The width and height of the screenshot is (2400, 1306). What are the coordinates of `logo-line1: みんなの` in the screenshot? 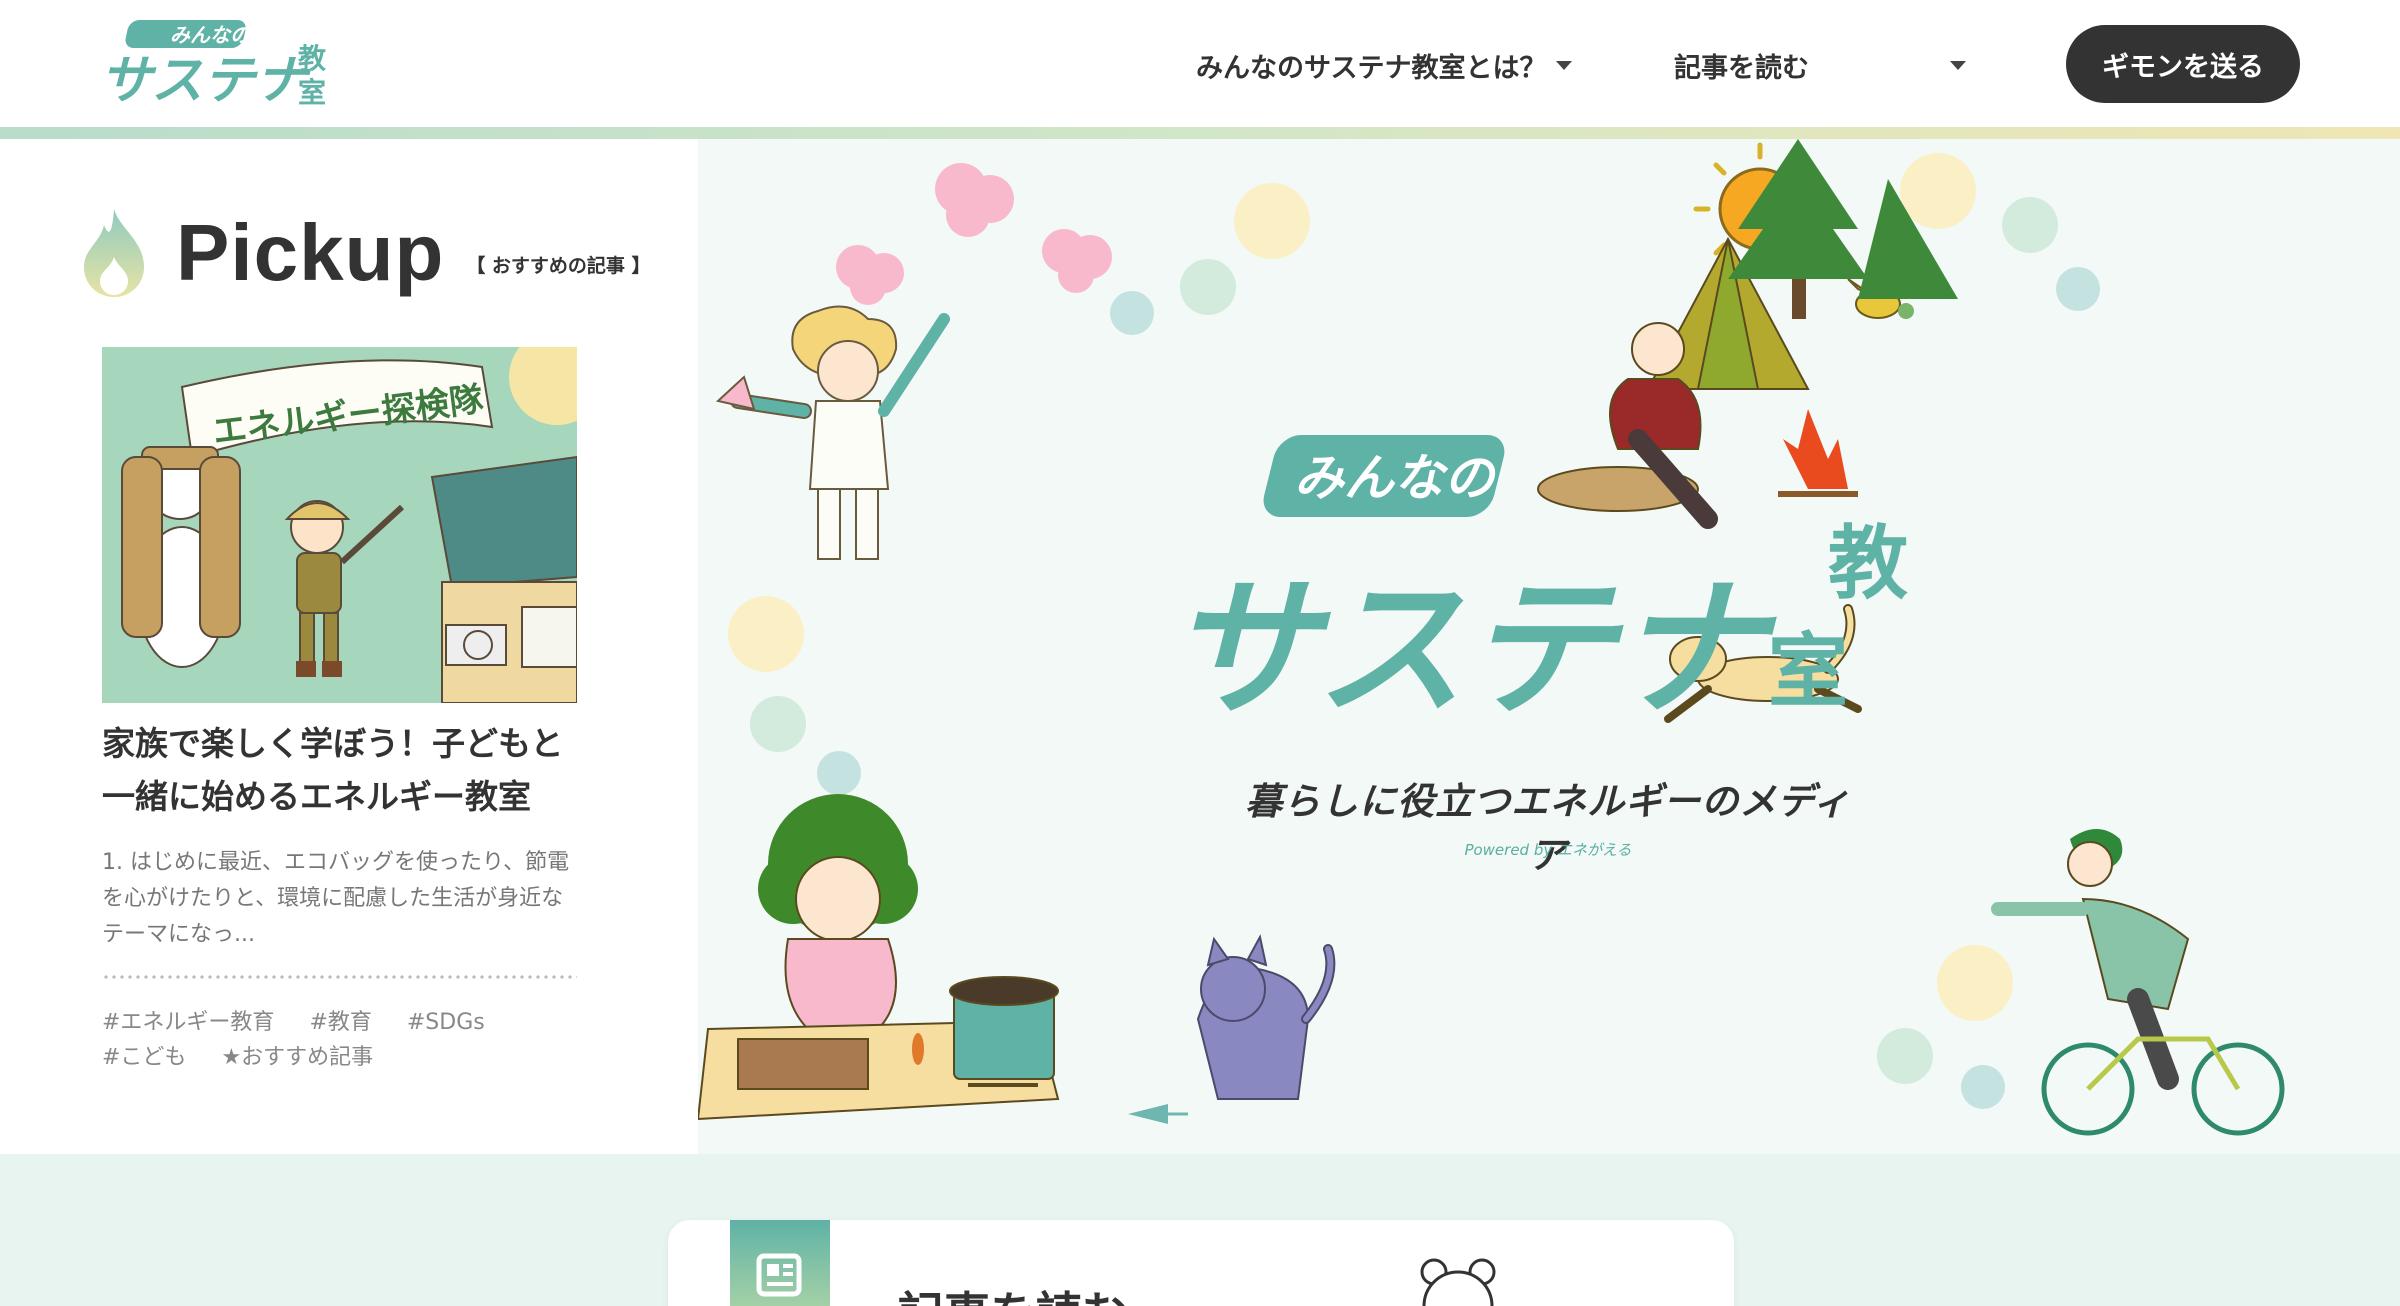 It's located at (211, 35).